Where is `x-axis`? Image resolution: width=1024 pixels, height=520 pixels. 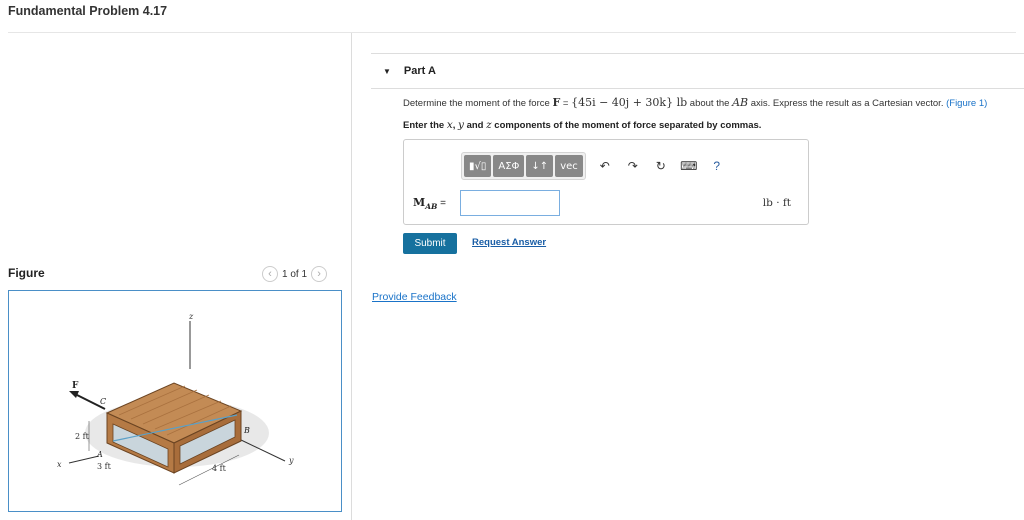 x-axis is located at coordinates (84, 459).